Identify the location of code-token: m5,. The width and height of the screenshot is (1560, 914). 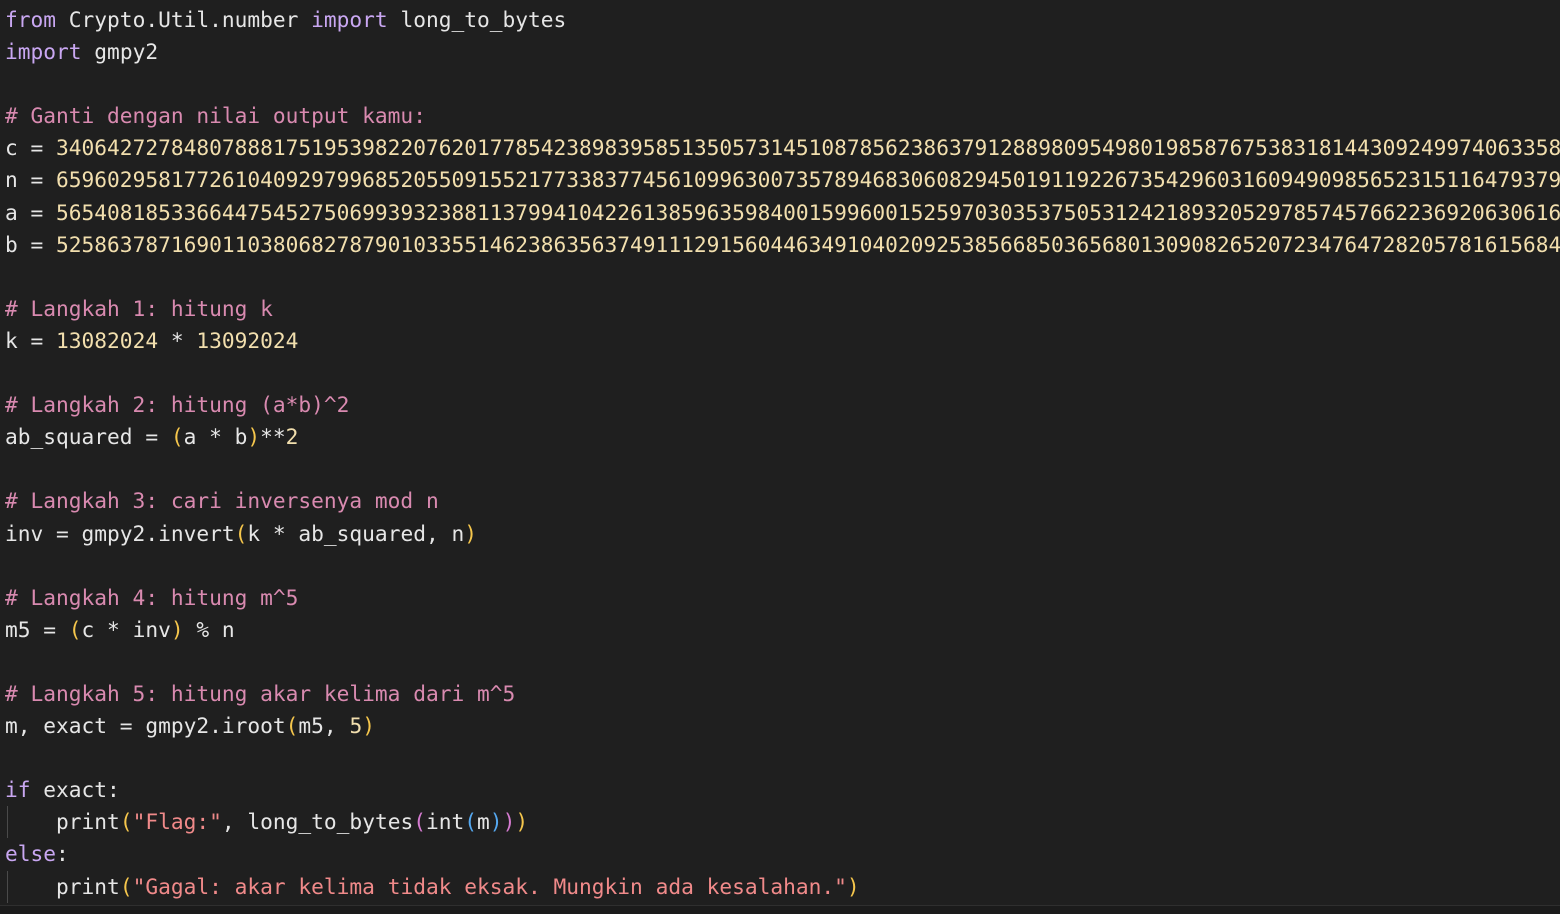
(324, 726).